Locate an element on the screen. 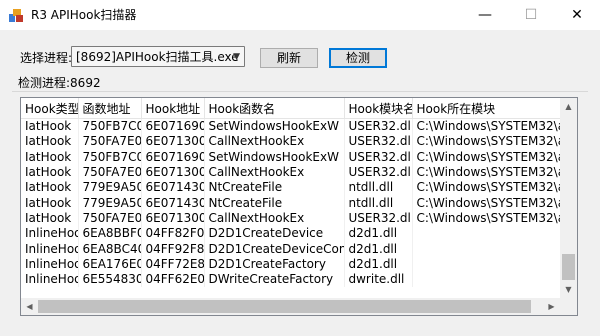  hook-module-name-cell: dwrite.dll is located at coordinates (378, 279).